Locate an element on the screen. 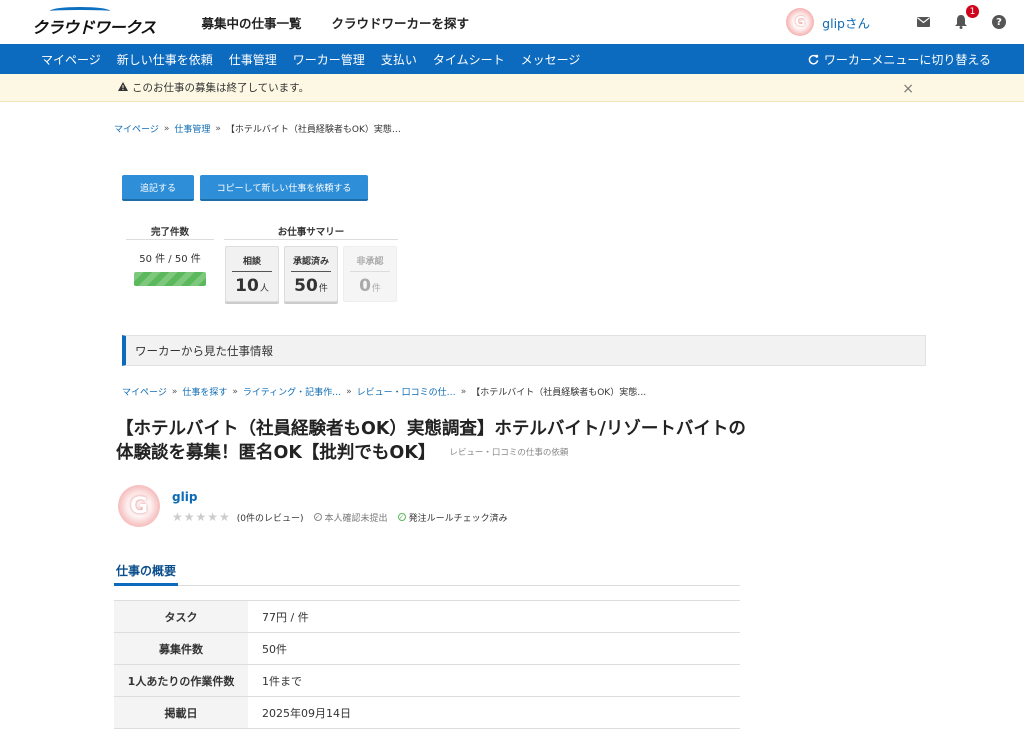  summary-box-label: 非承認 is located at coordinates (370, 259).